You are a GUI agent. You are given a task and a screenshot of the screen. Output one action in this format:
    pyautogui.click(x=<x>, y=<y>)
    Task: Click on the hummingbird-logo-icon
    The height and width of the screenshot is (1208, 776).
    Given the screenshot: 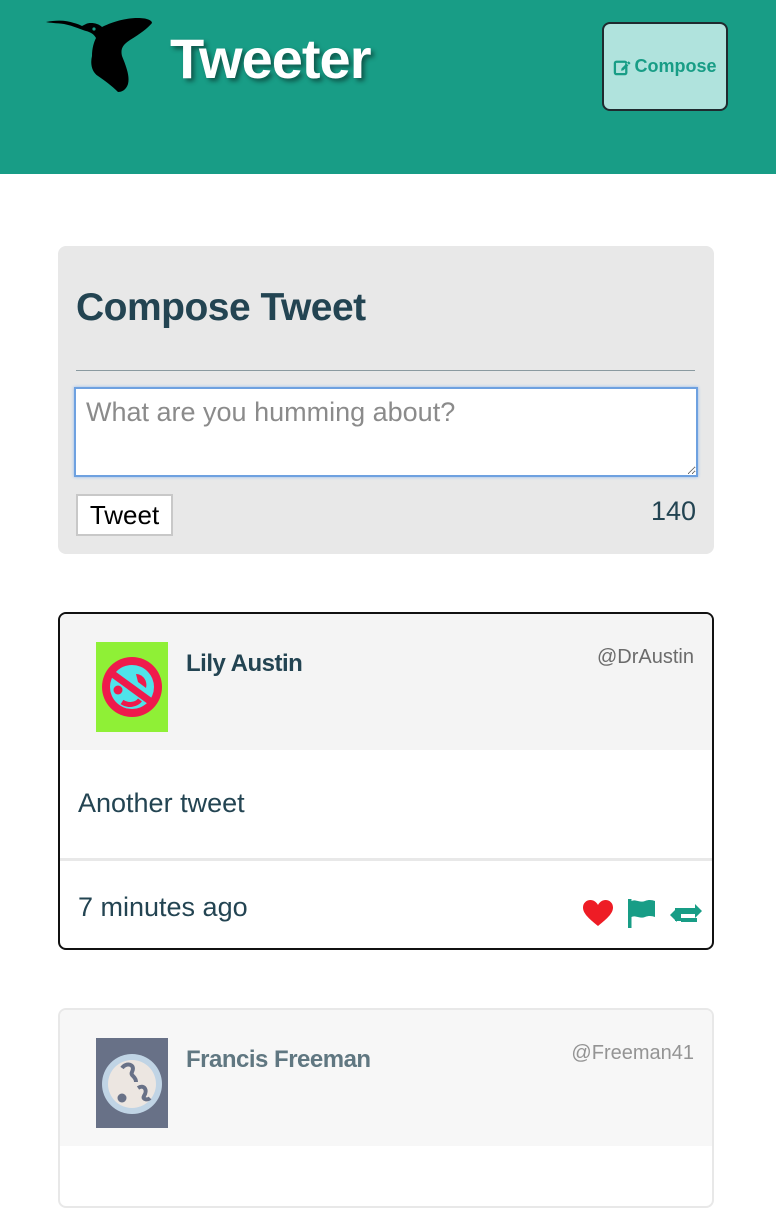 What is the action you would take?
    pyautogui.click(x=99, y=55)
    